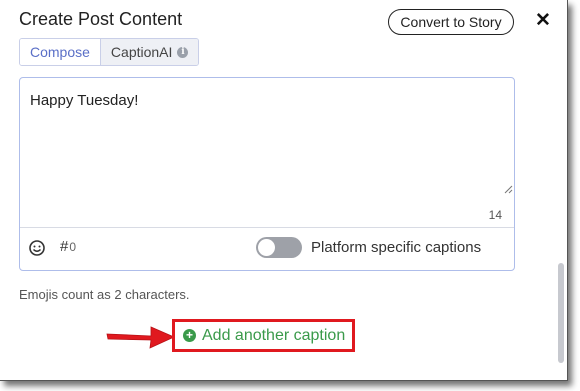  I want to click on editor-divider, so click(267, 227).